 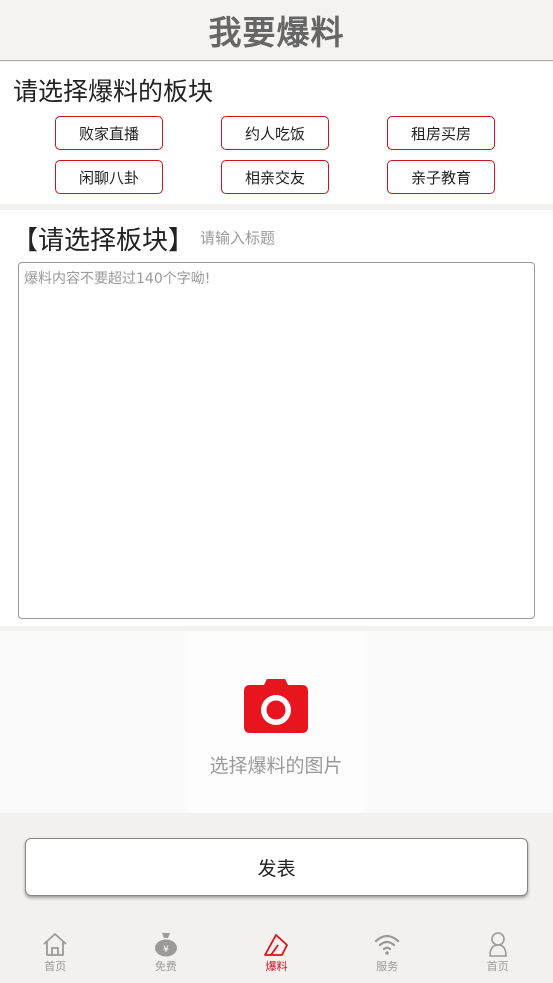 I want to click on category-button-parenting: 亲子教育, so click(x=441, y=177).